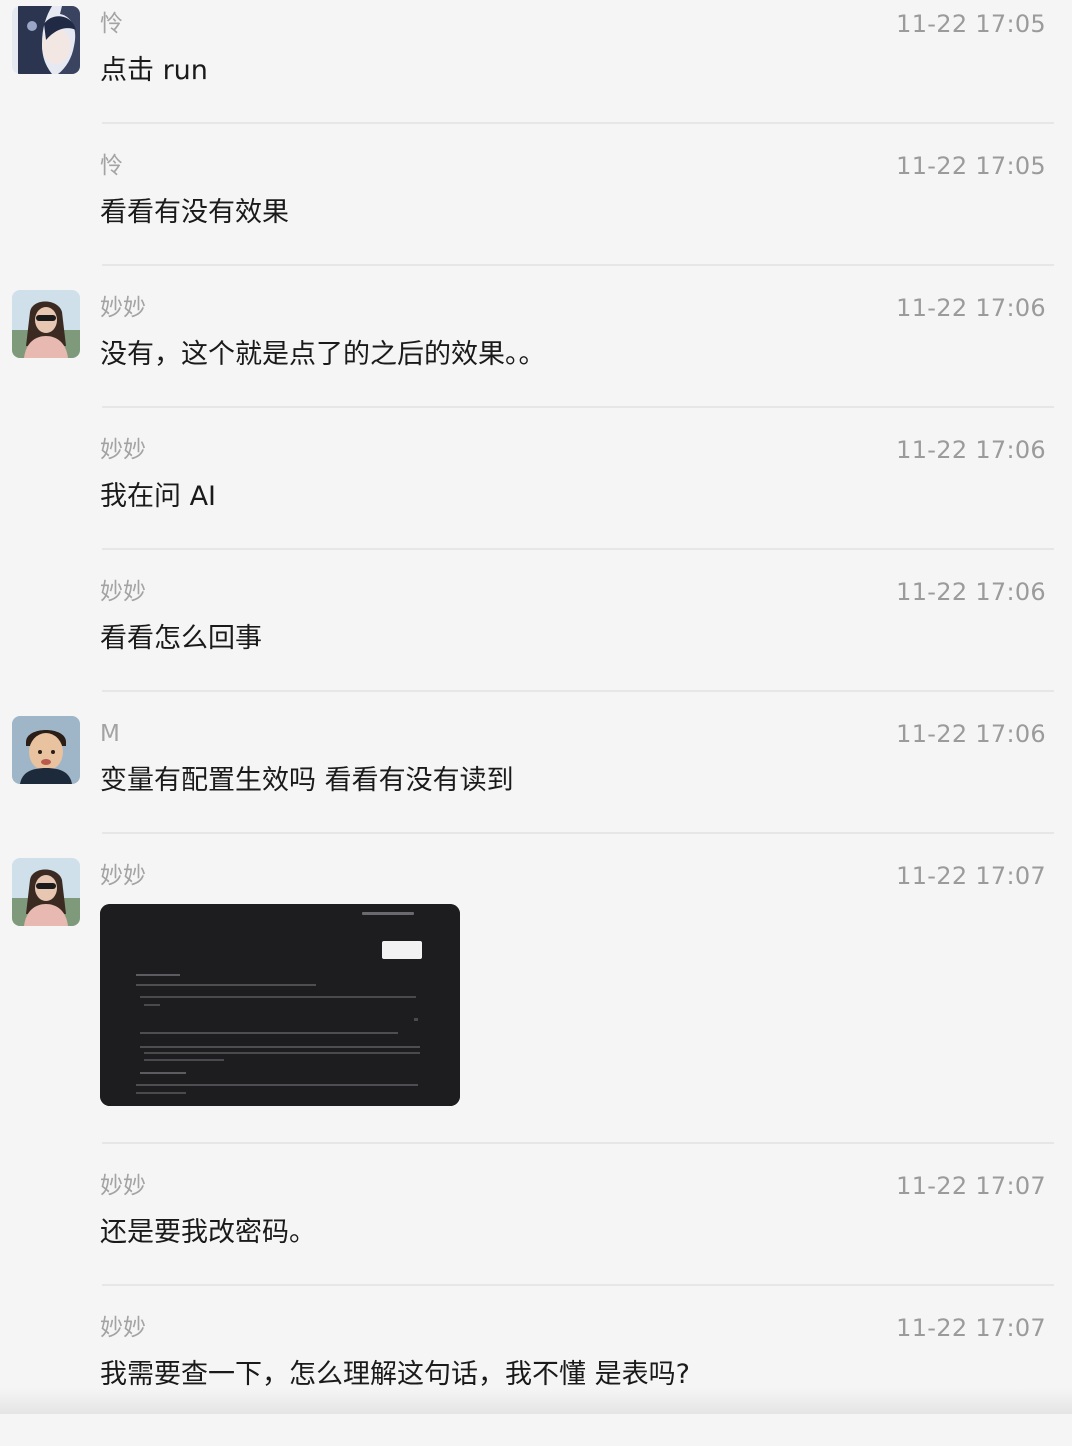 The width and height of the screenshot is (1072, 1446). I want to click on message-item: 妙妙 11-22 17:06 我在问 AI, so click(536, 497).